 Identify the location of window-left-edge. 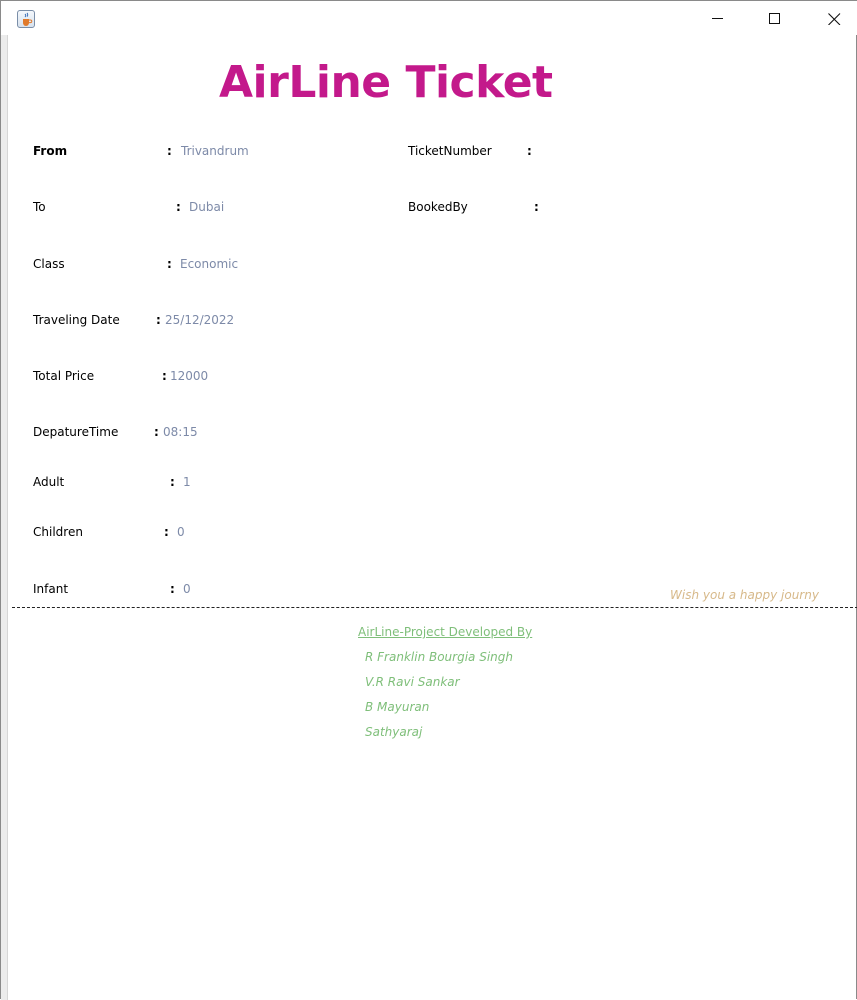
(4, 517).